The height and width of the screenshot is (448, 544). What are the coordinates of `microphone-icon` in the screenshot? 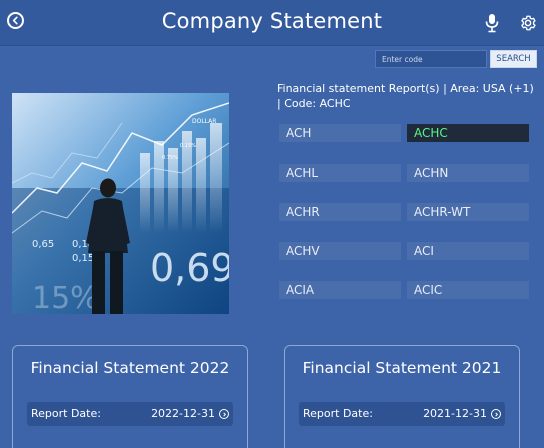 It's located at (492, 23).